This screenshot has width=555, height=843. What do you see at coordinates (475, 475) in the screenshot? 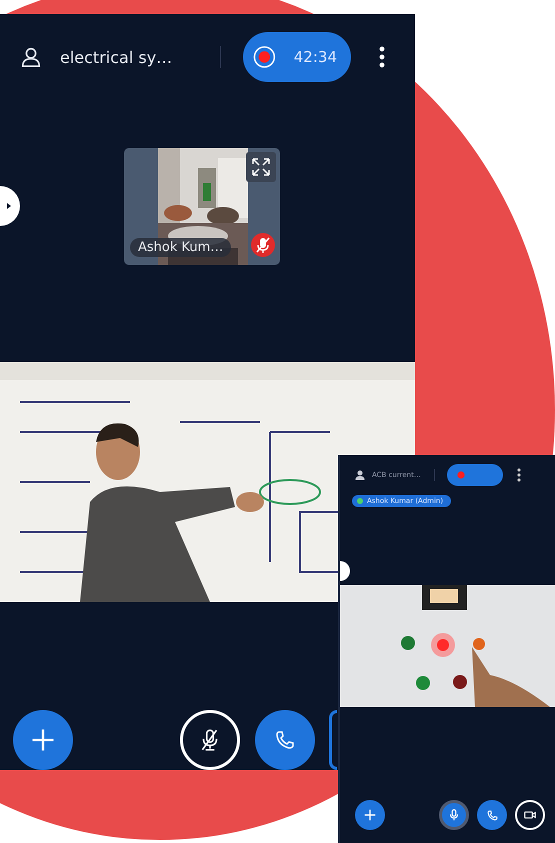
I see `recording-button` at bounding box center [475, 475].